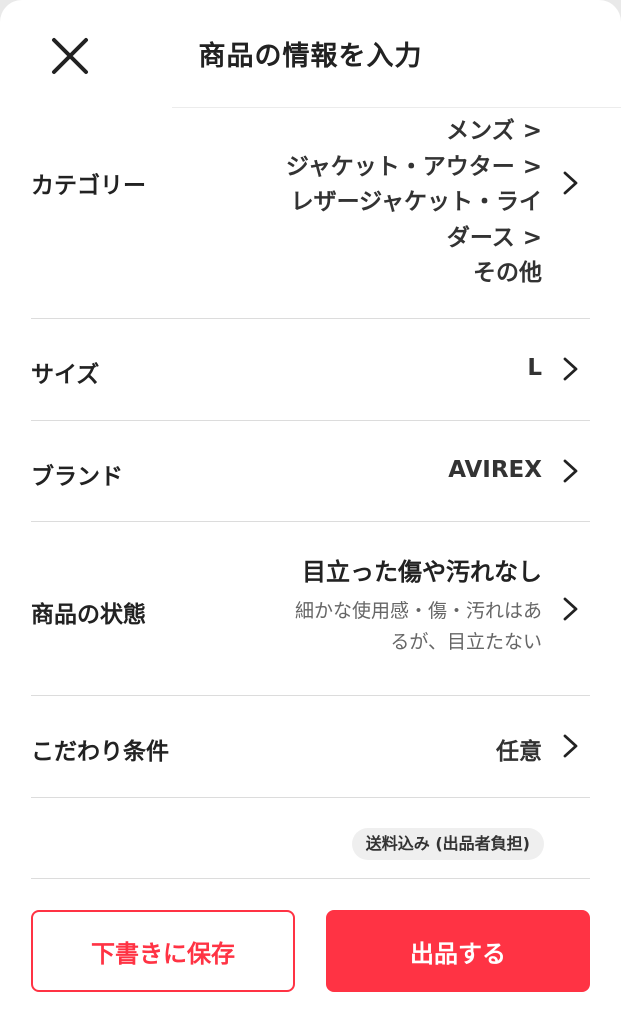 Image resolution: width=621 pixels, height=1024 pixels. Describe the element at coordinates (88, 615) in the screenshot. I see `condition-label: 商品の状態` at that location.